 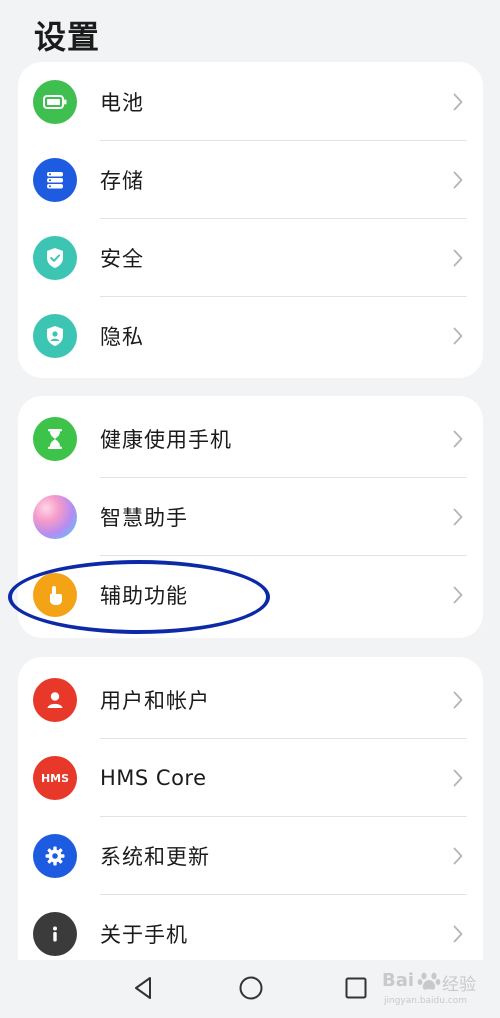 I want to click on settings-item-battery: 电池, so click(x=250, y=102).